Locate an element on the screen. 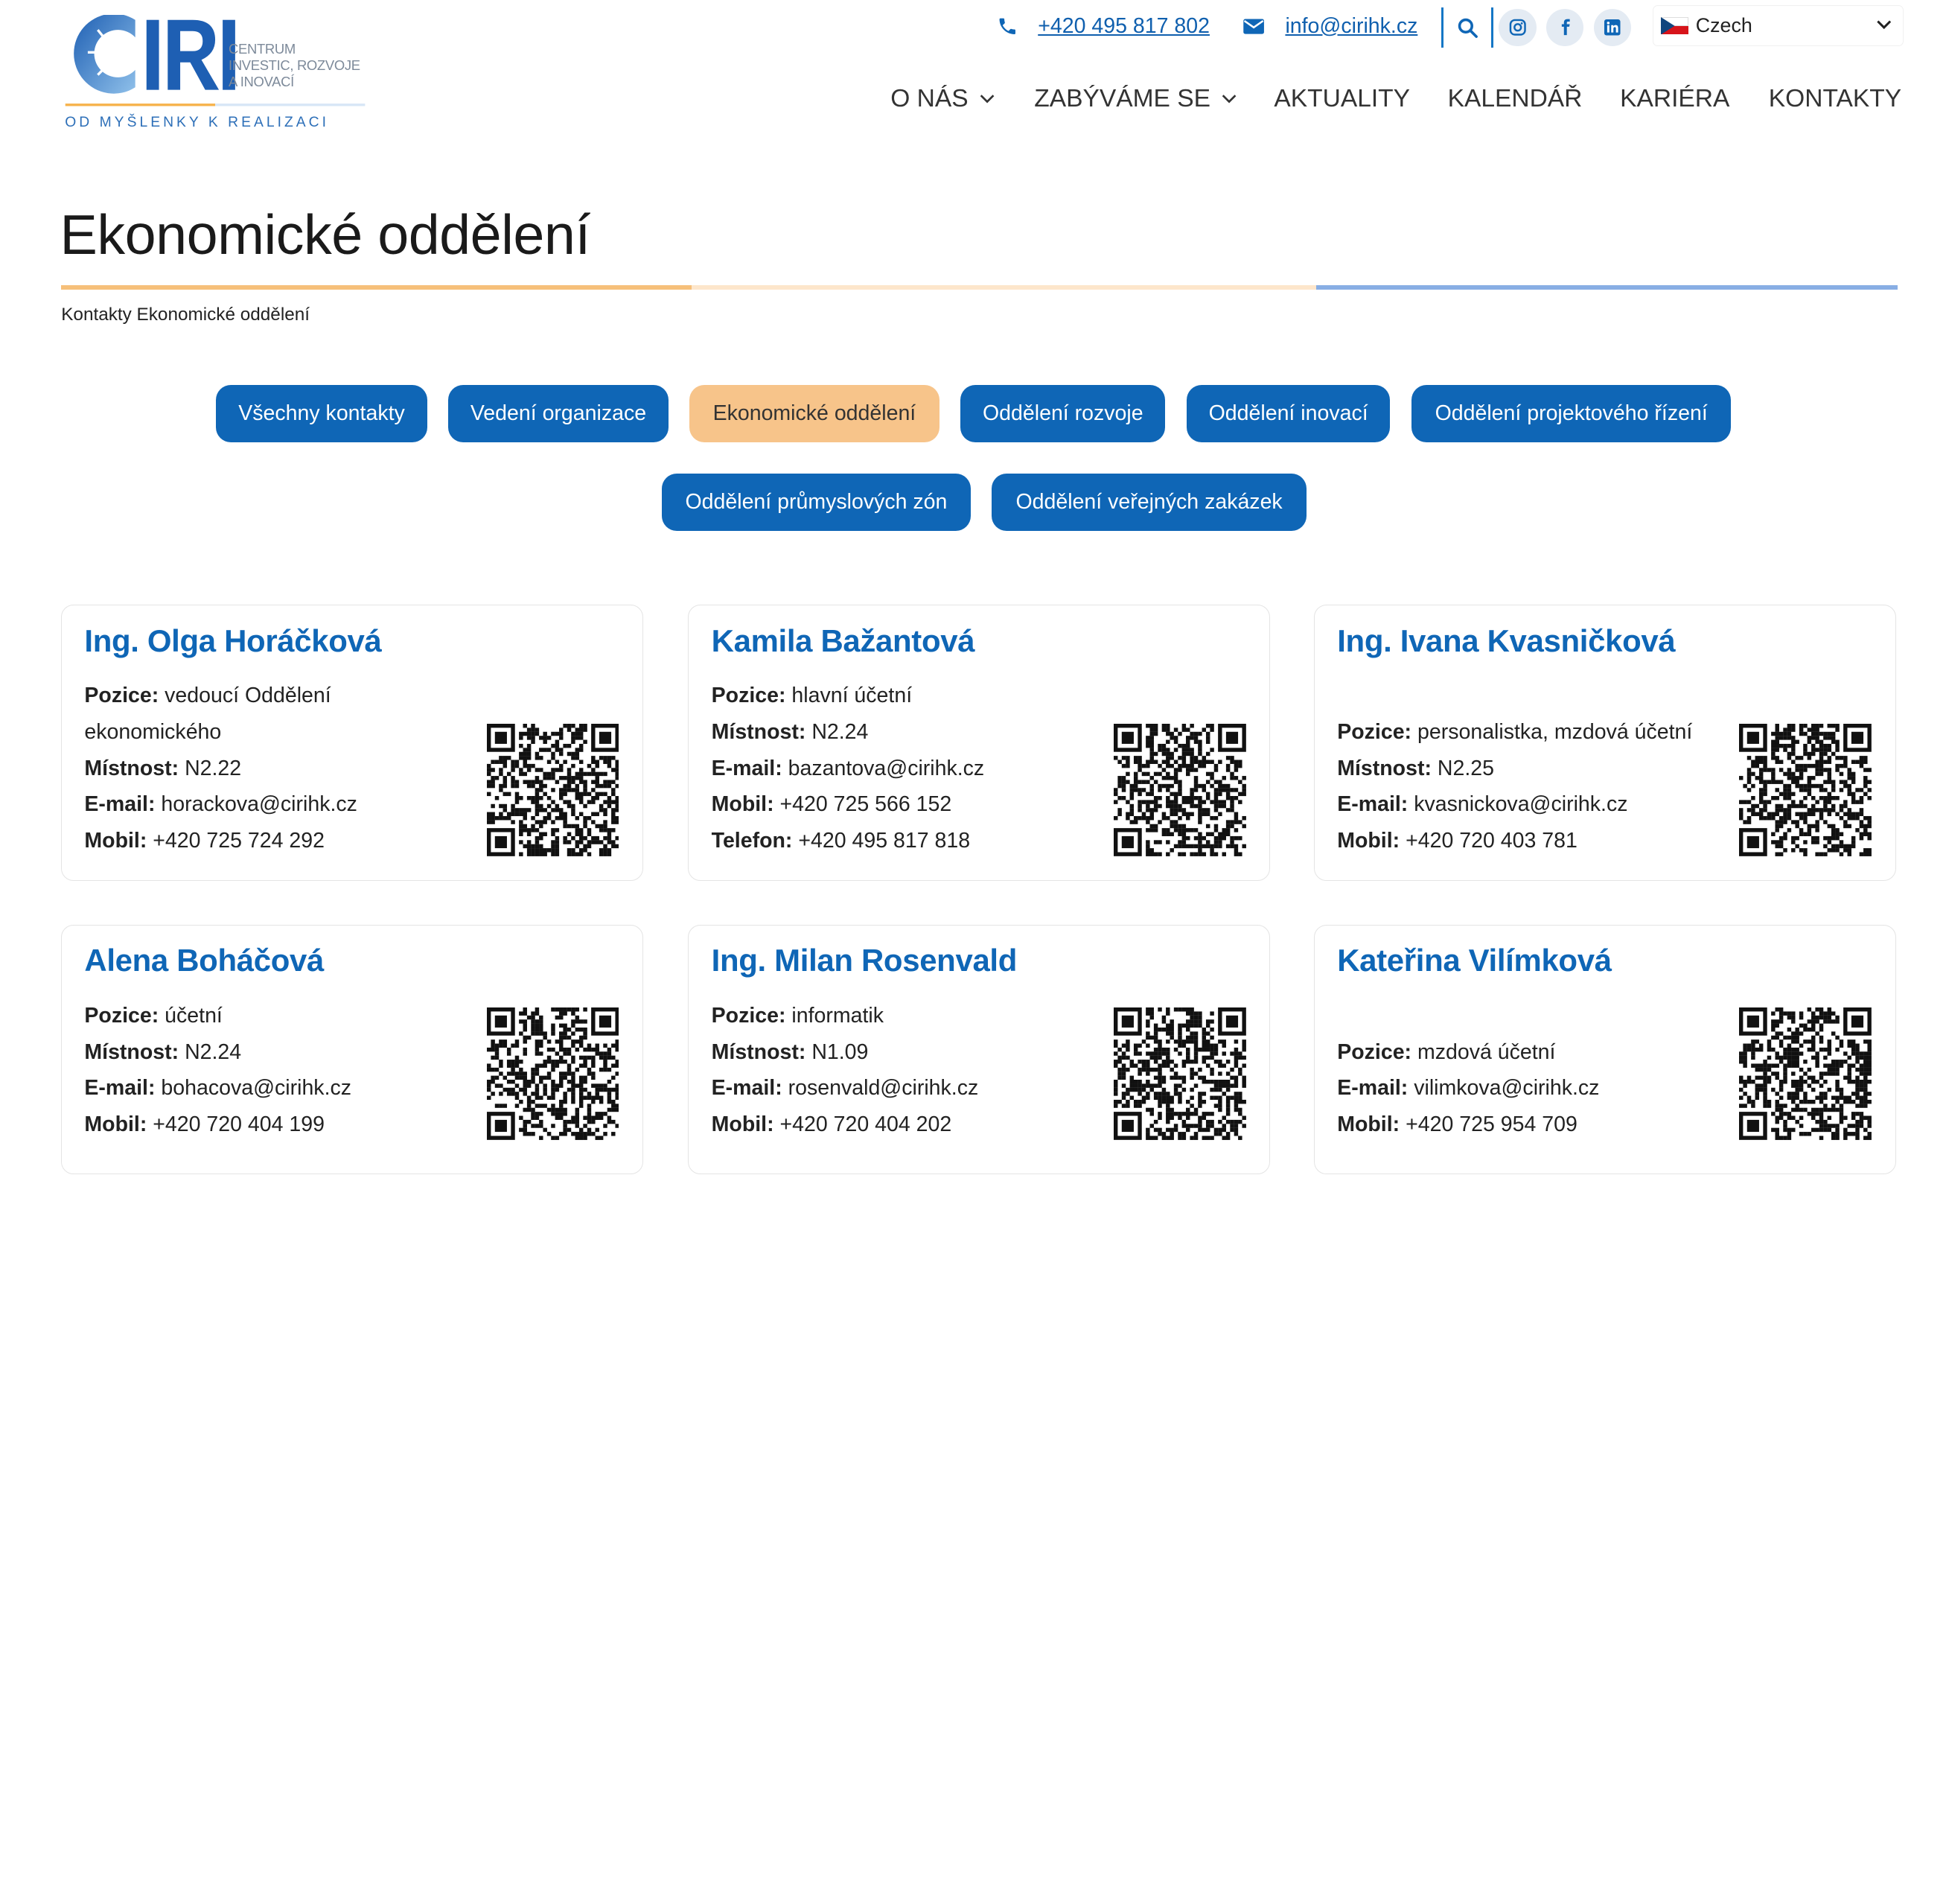 The image size is (1946, 1904). title-accent-line is located at coordinates (979, 287).